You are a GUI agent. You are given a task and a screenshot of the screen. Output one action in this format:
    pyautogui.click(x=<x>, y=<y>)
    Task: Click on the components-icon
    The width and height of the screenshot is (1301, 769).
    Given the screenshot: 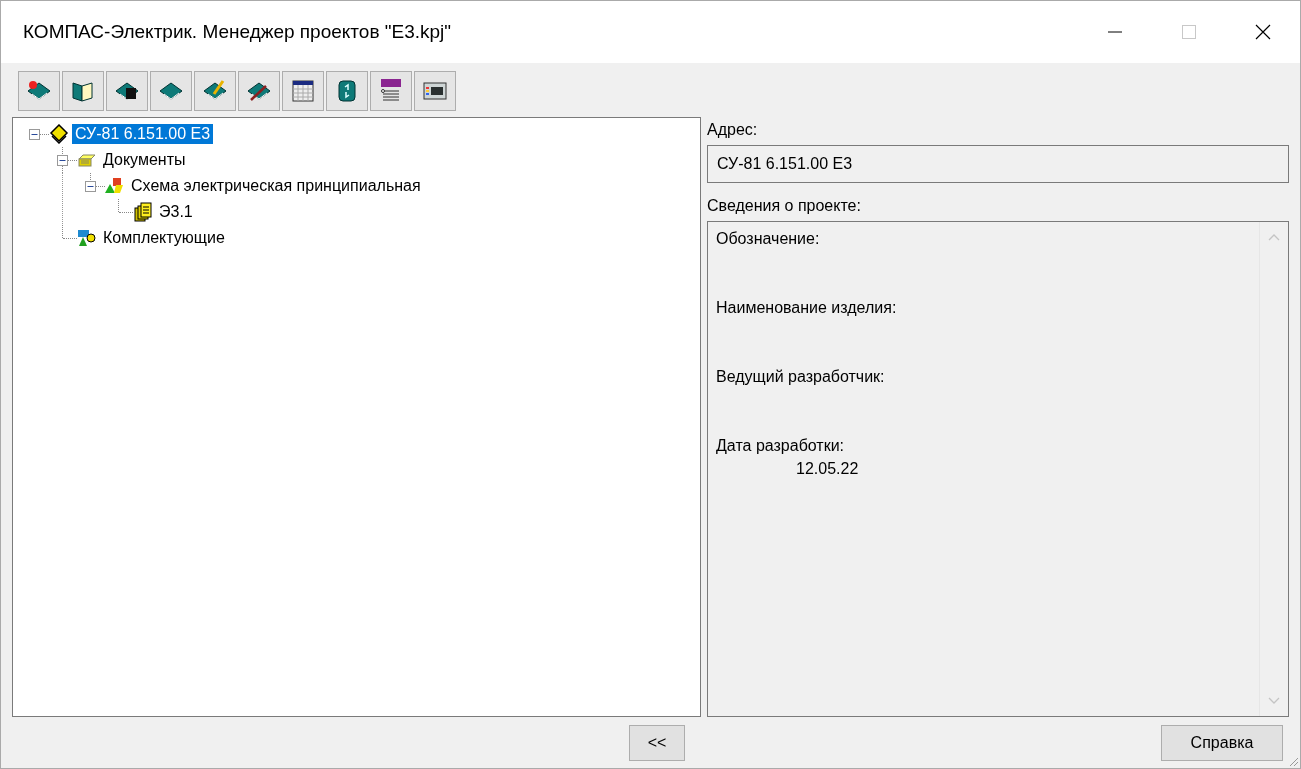 What is the action you would take?
    pyautogui.click(x=87, y=238)
    